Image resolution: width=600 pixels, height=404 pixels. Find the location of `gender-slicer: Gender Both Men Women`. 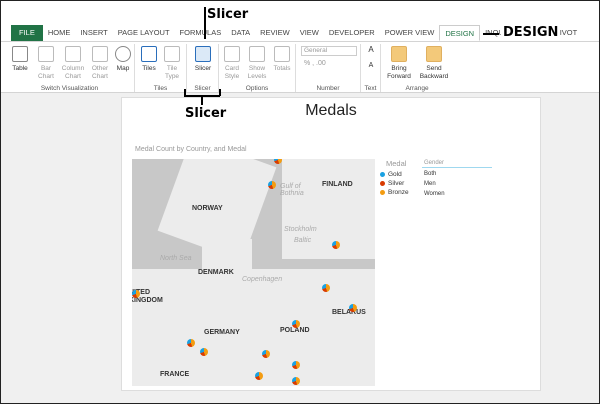

gender-slicer: Gender Both Men Women is located at coordinates (457, 187).